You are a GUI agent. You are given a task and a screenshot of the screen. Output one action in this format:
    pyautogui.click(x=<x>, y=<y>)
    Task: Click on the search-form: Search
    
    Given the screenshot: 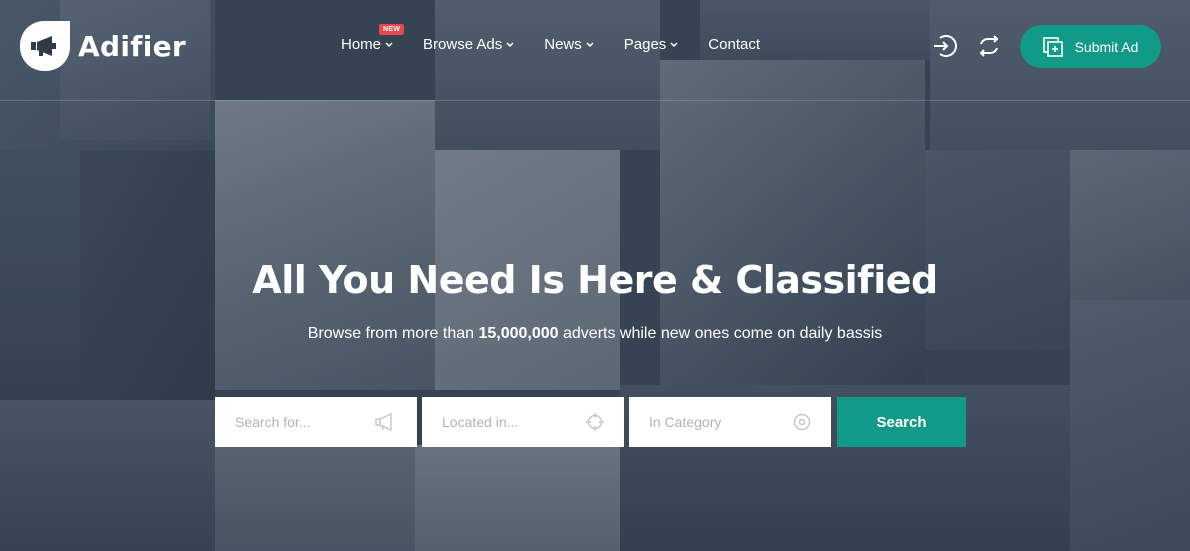 What is the action you would take?
    pyautogui.click(x=590, y=422)
    